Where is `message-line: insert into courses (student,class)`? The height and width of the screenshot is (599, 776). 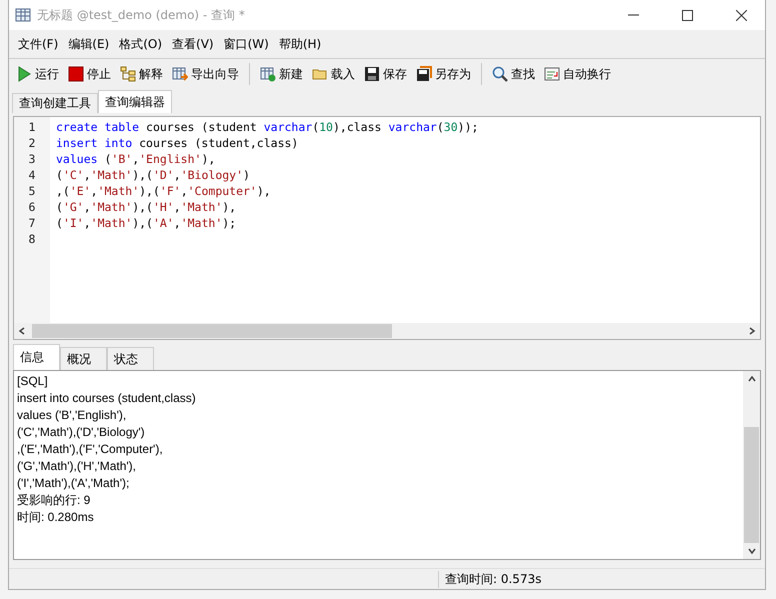 message-line: insert into courses (student,class) is located at coordinates (107, 398).